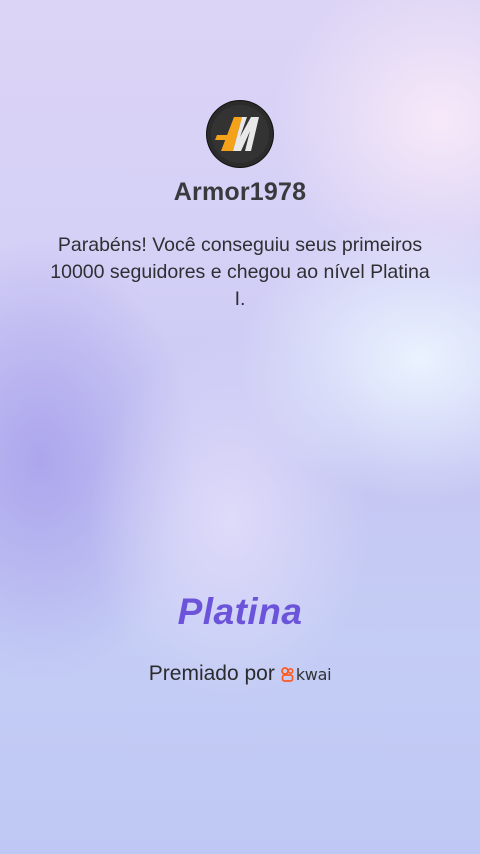  I want to click on awarded-by: Premiado por kwai, so click(240, 674).